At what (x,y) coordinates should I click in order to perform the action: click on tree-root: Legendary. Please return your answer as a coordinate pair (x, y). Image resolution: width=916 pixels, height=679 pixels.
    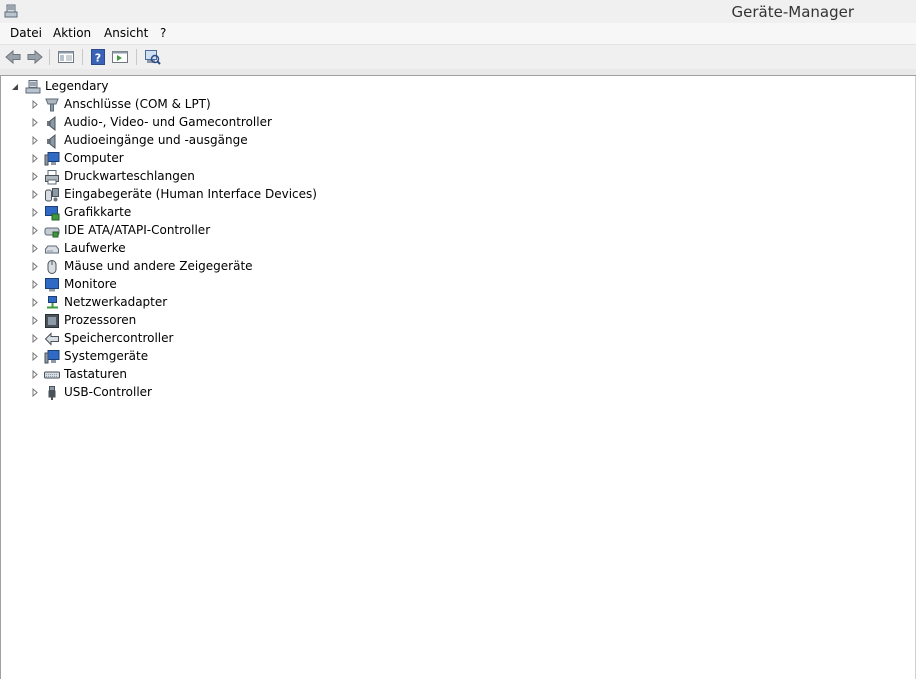
    Looking at the image, I should click on (151, 87).